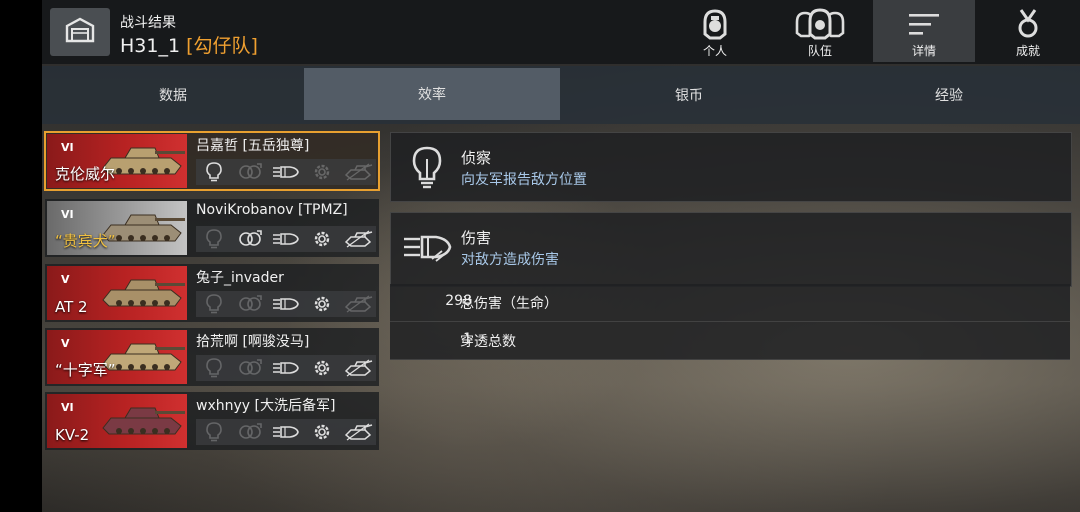  Describe the element at coordinates (253, 146) in the screenshot. I see `player-name: 吕嘉哲 [五岳独尊]` at that location.